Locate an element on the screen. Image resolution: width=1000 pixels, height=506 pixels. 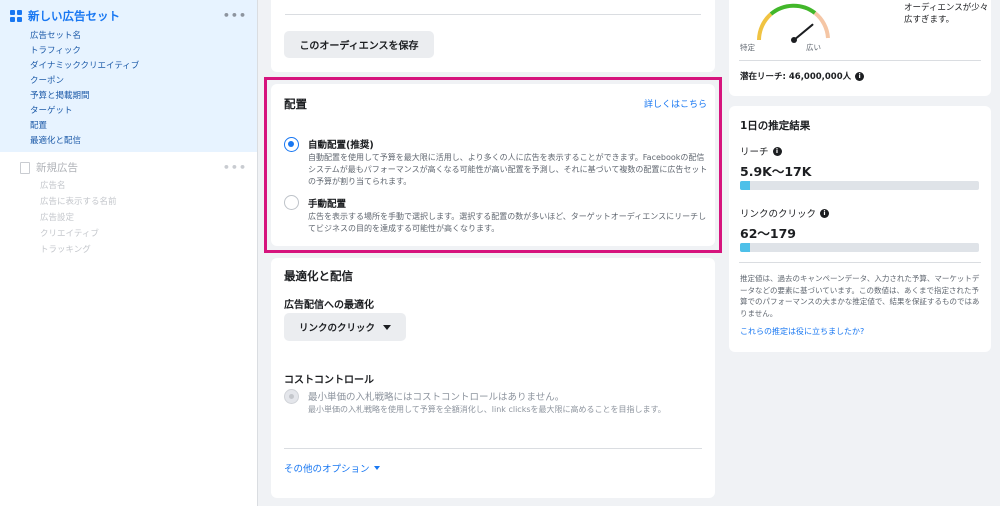
cost-control-main-text: 最小単価の入札戦略にはコストコントロールはありません。 is located at coordinates (436, 397).